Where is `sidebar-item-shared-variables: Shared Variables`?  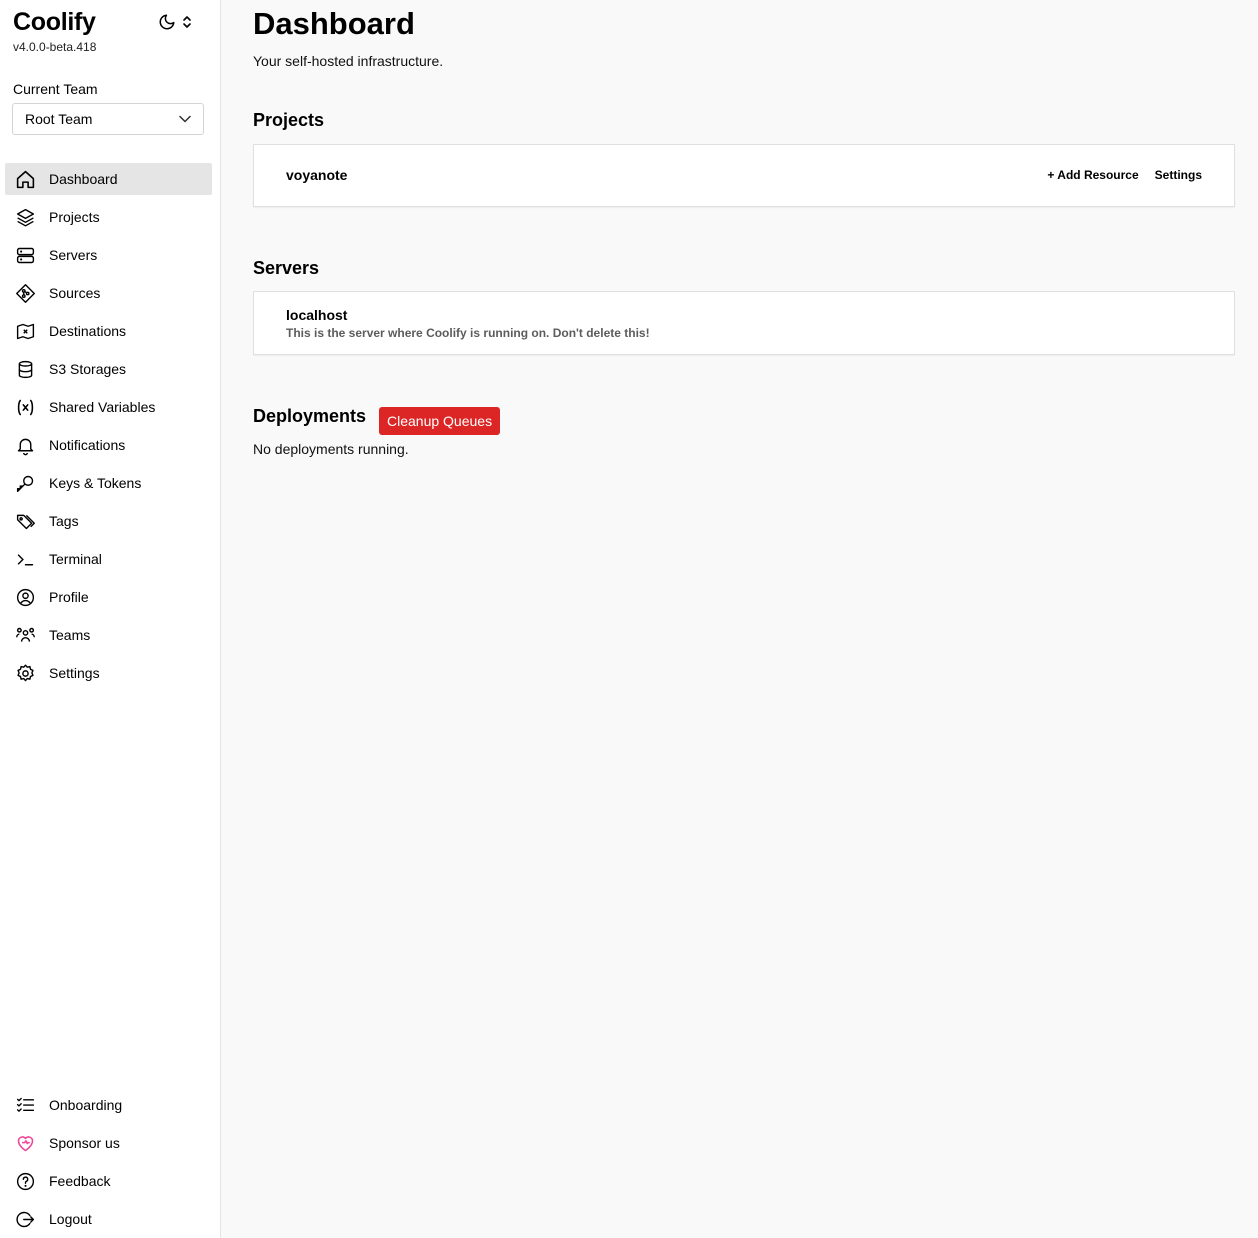
sidebar-item-shared-variables: Shared Variables is located at coordinates (108, 407).